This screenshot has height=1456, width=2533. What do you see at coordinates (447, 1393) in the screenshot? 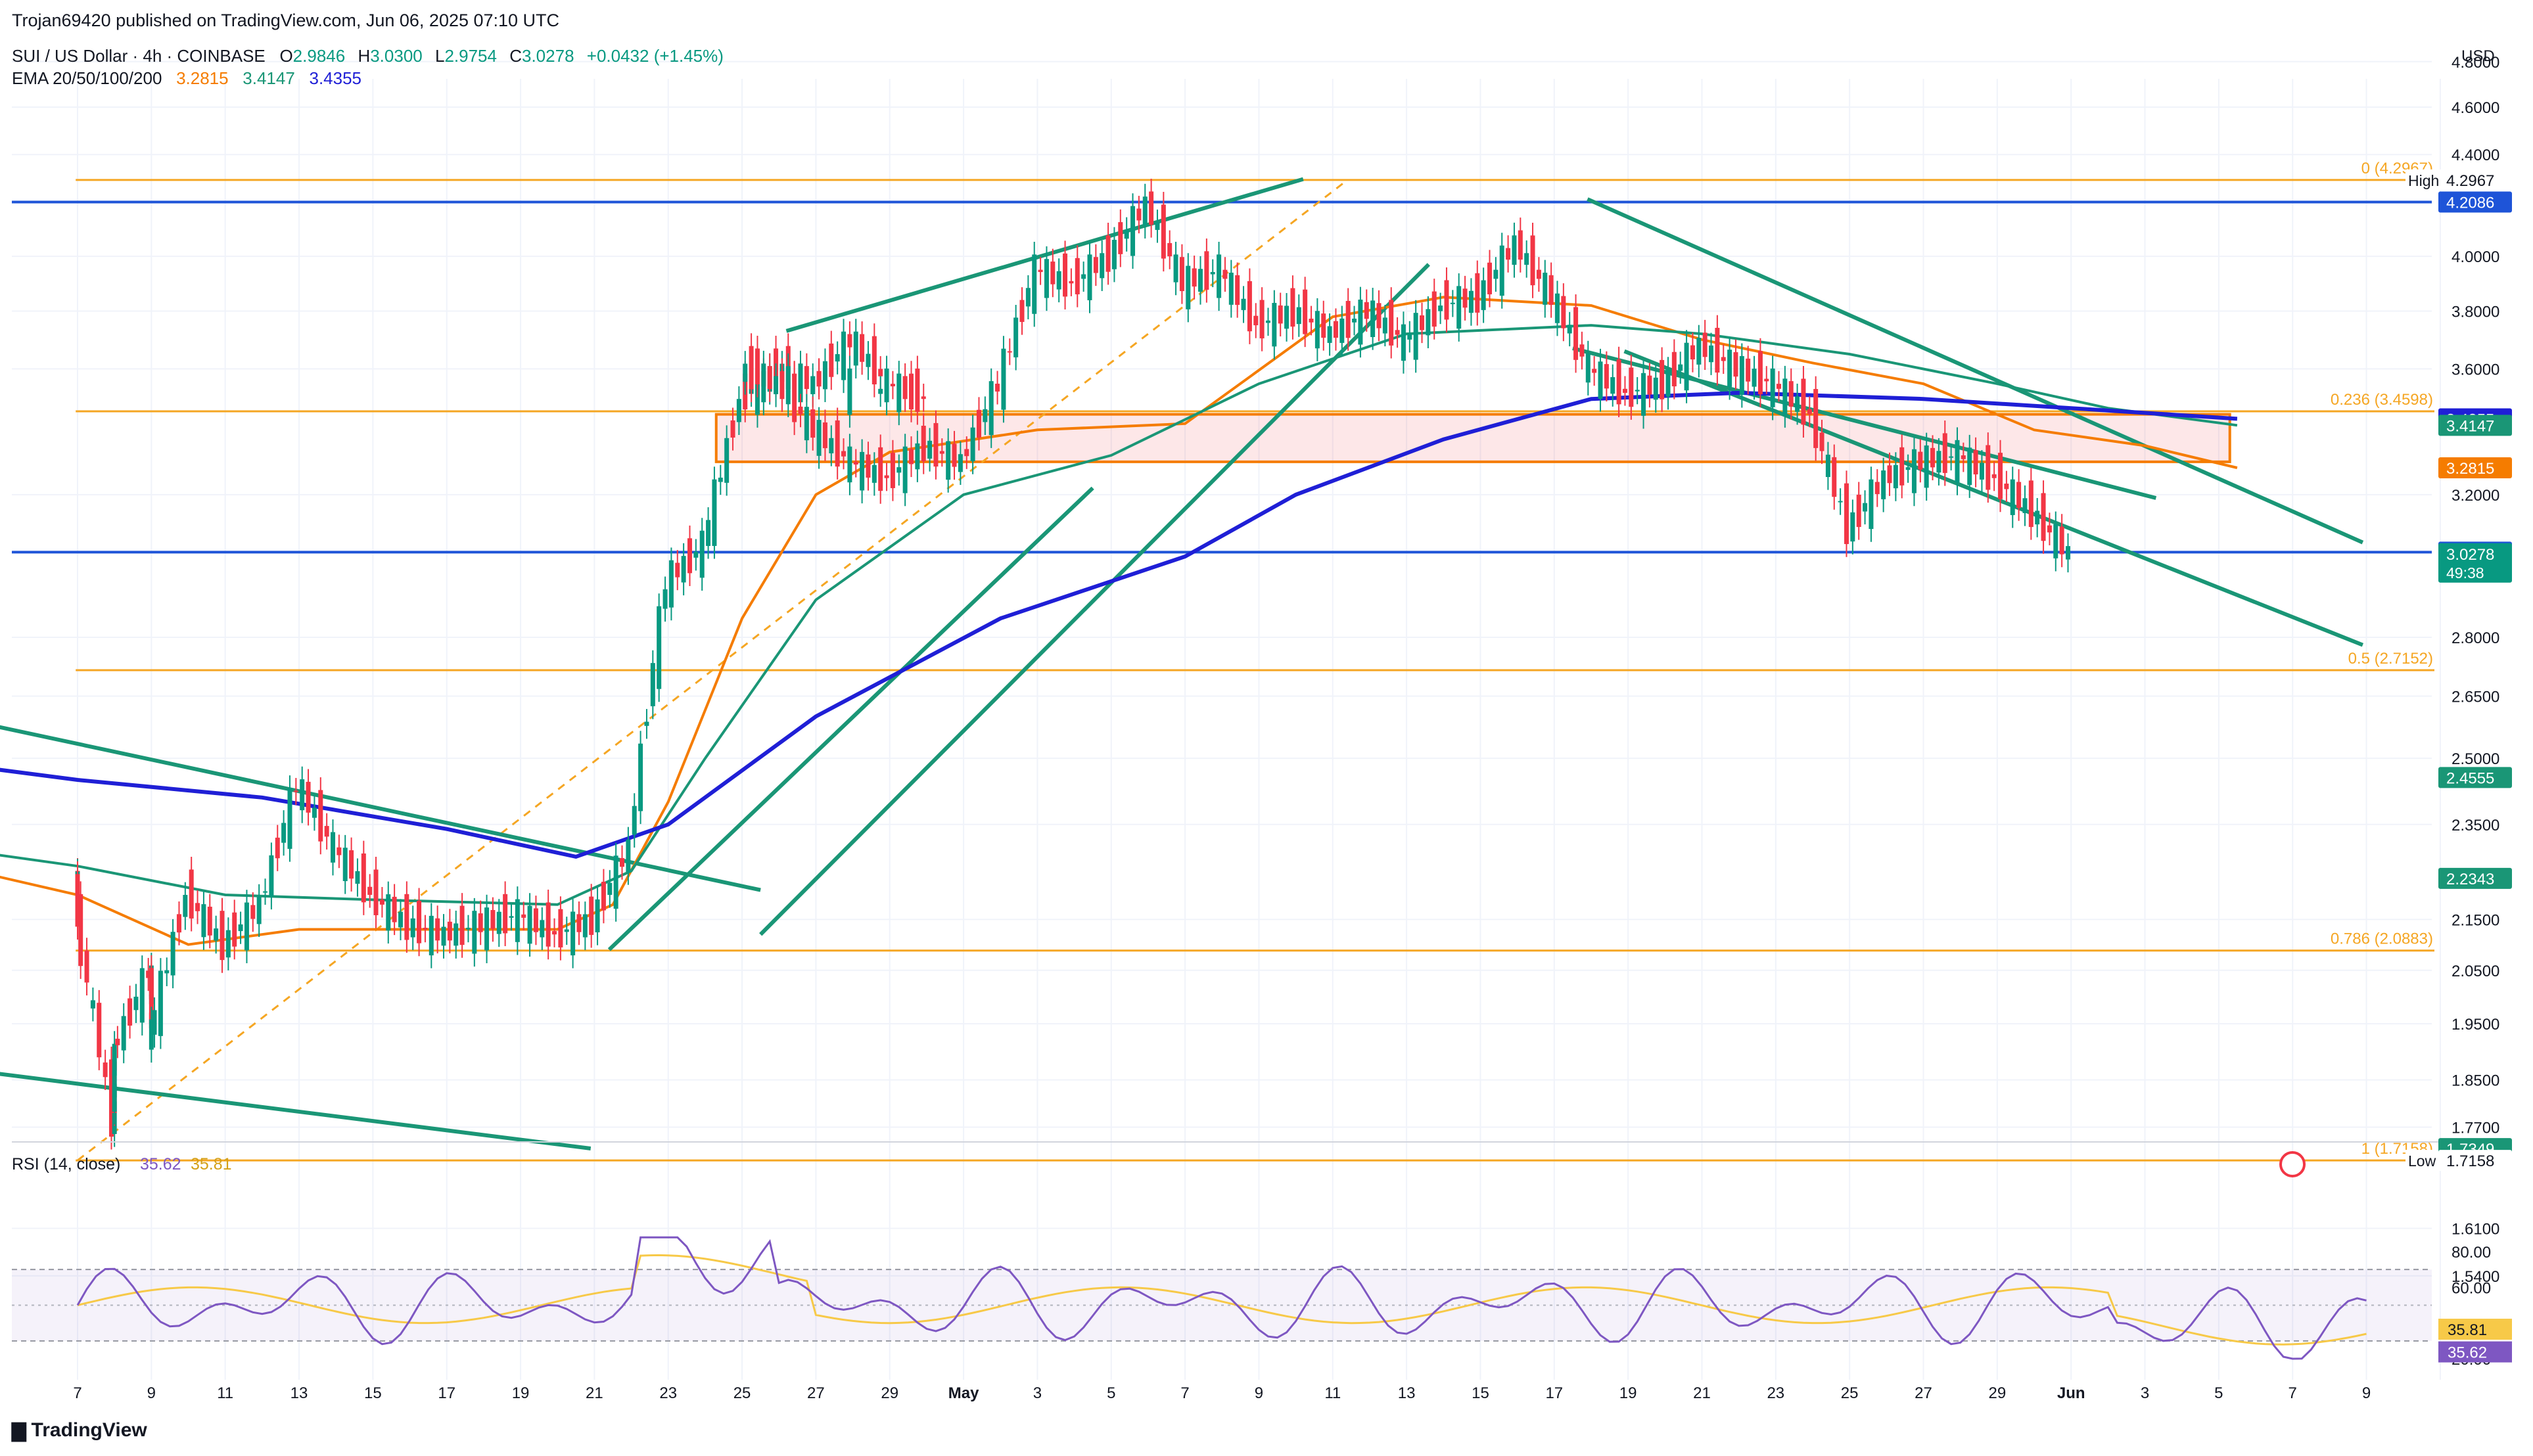
I see `date-axis-tick: 17` at bounding box center [447, 1393].